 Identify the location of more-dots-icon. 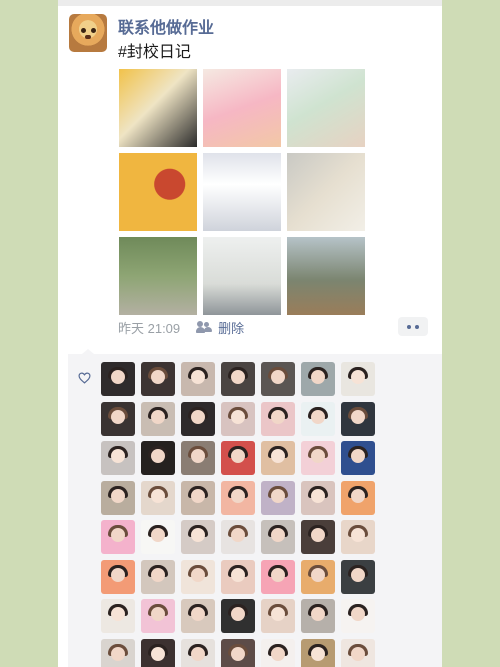
(413, 326).